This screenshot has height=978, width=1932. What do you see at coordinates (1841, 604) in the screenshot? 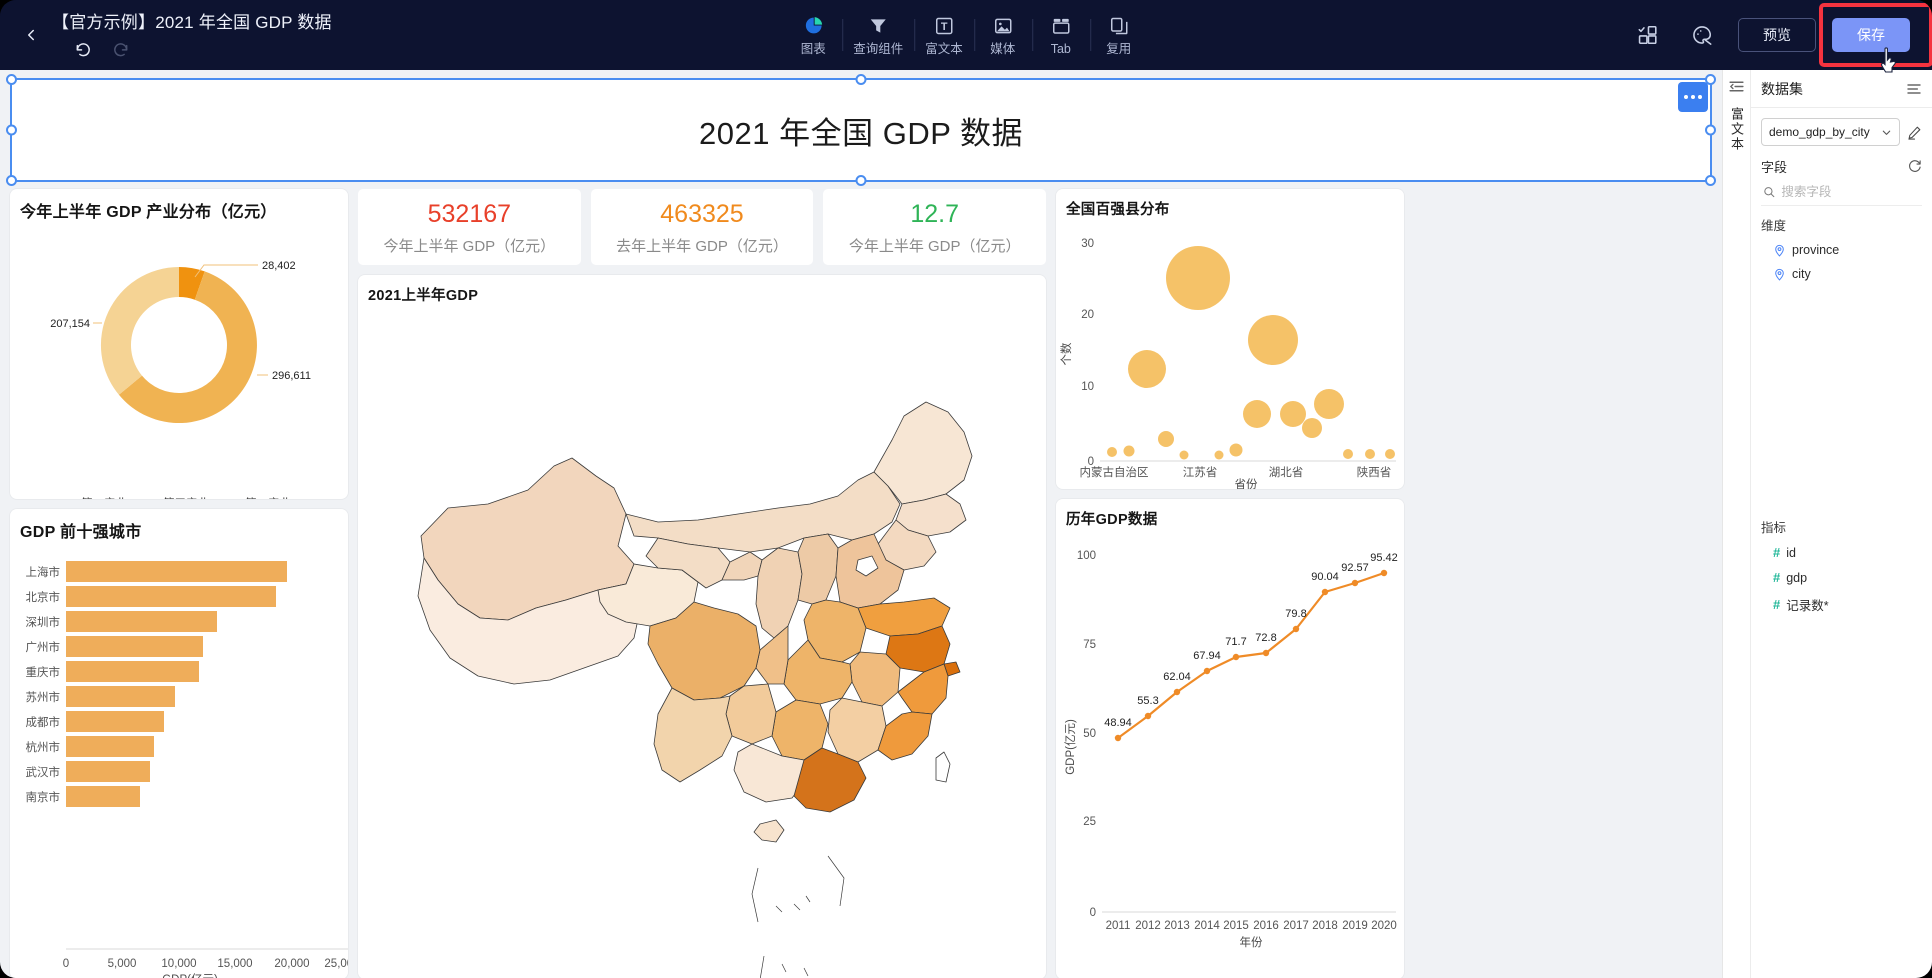
I see `metric-field-record-count: # 记录数*` at bounding box center [1841, 604].